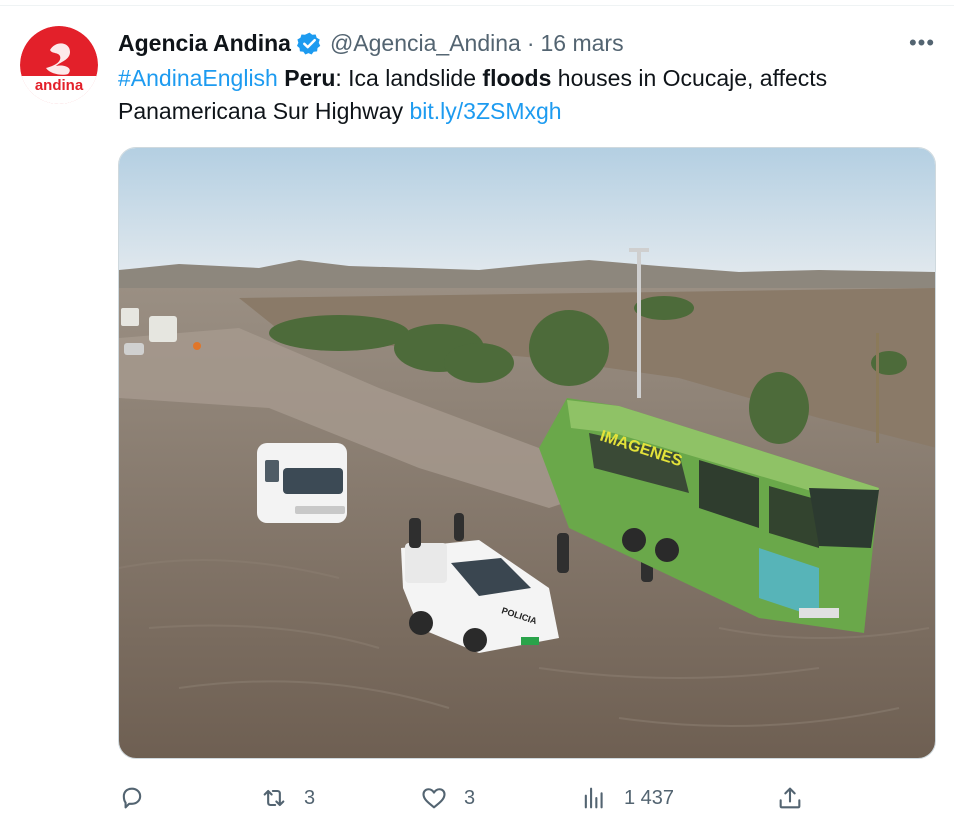 Image resolution: width=954 pixels, height=824 pixels. What do you see at coordinates (59, 85) in the screenshot?
I see `avatar-label: andina` at bounding box center [59, 85].